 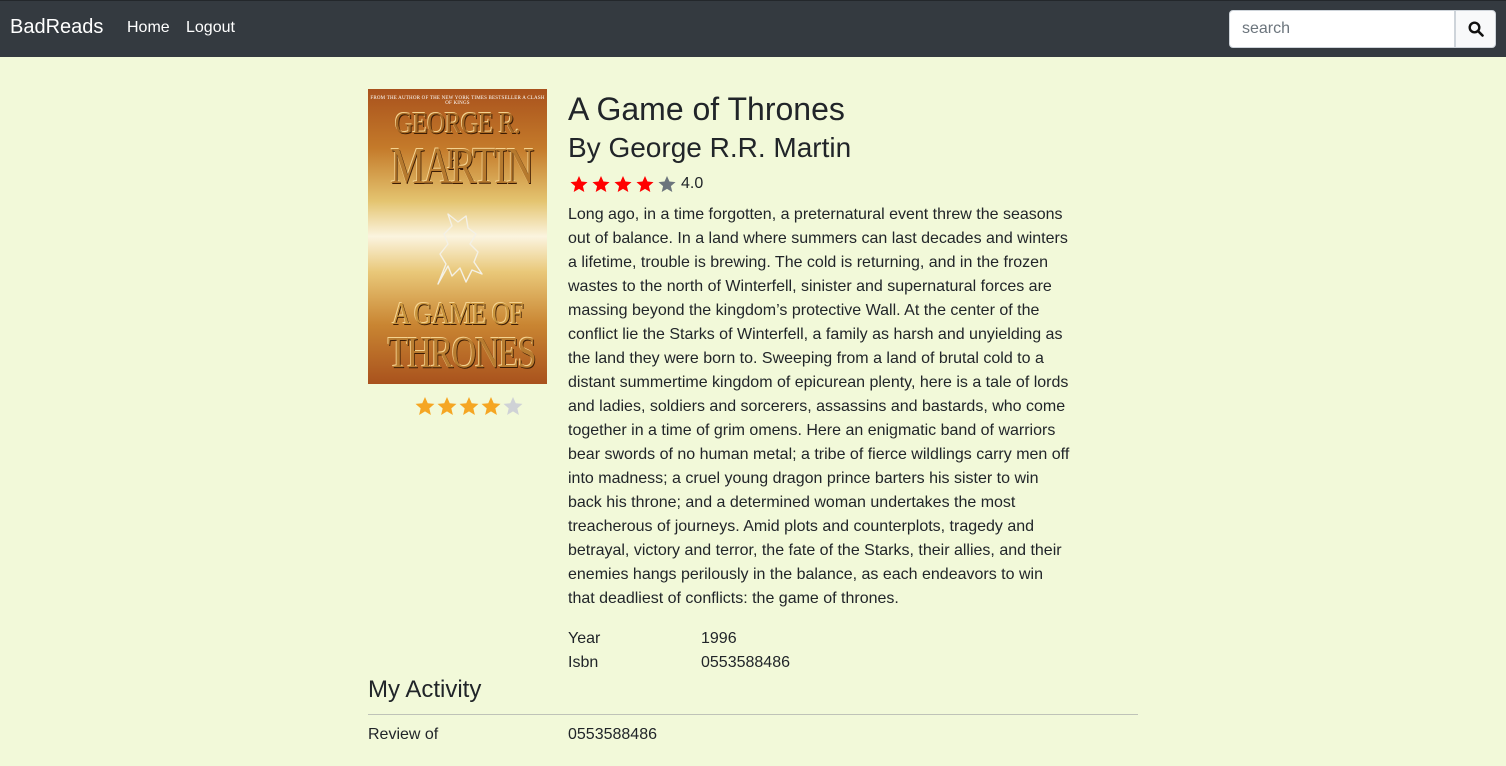 I want to click on average-rating-stars, so click(x=623, y=184).